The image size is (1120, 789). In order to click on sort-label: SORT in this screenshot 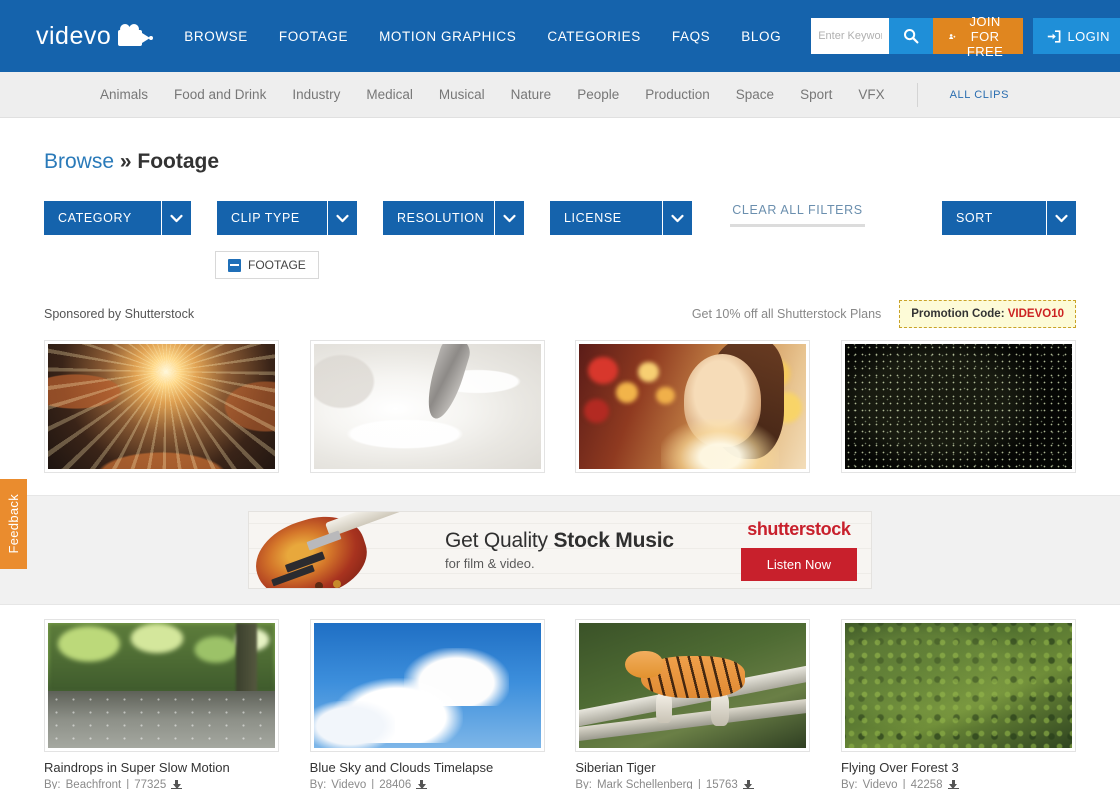, I will do `click(974, 218)`.